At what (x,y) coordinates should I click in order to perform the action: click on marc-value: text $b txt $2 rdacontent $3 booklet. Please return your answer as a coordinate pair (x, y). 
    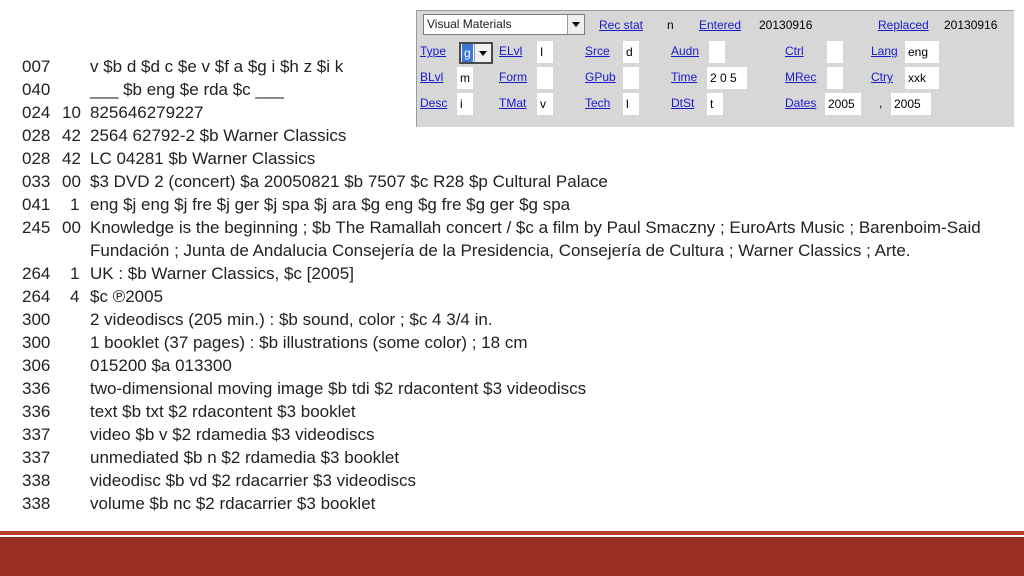
    Looking at the image, I should click on (223, 411).